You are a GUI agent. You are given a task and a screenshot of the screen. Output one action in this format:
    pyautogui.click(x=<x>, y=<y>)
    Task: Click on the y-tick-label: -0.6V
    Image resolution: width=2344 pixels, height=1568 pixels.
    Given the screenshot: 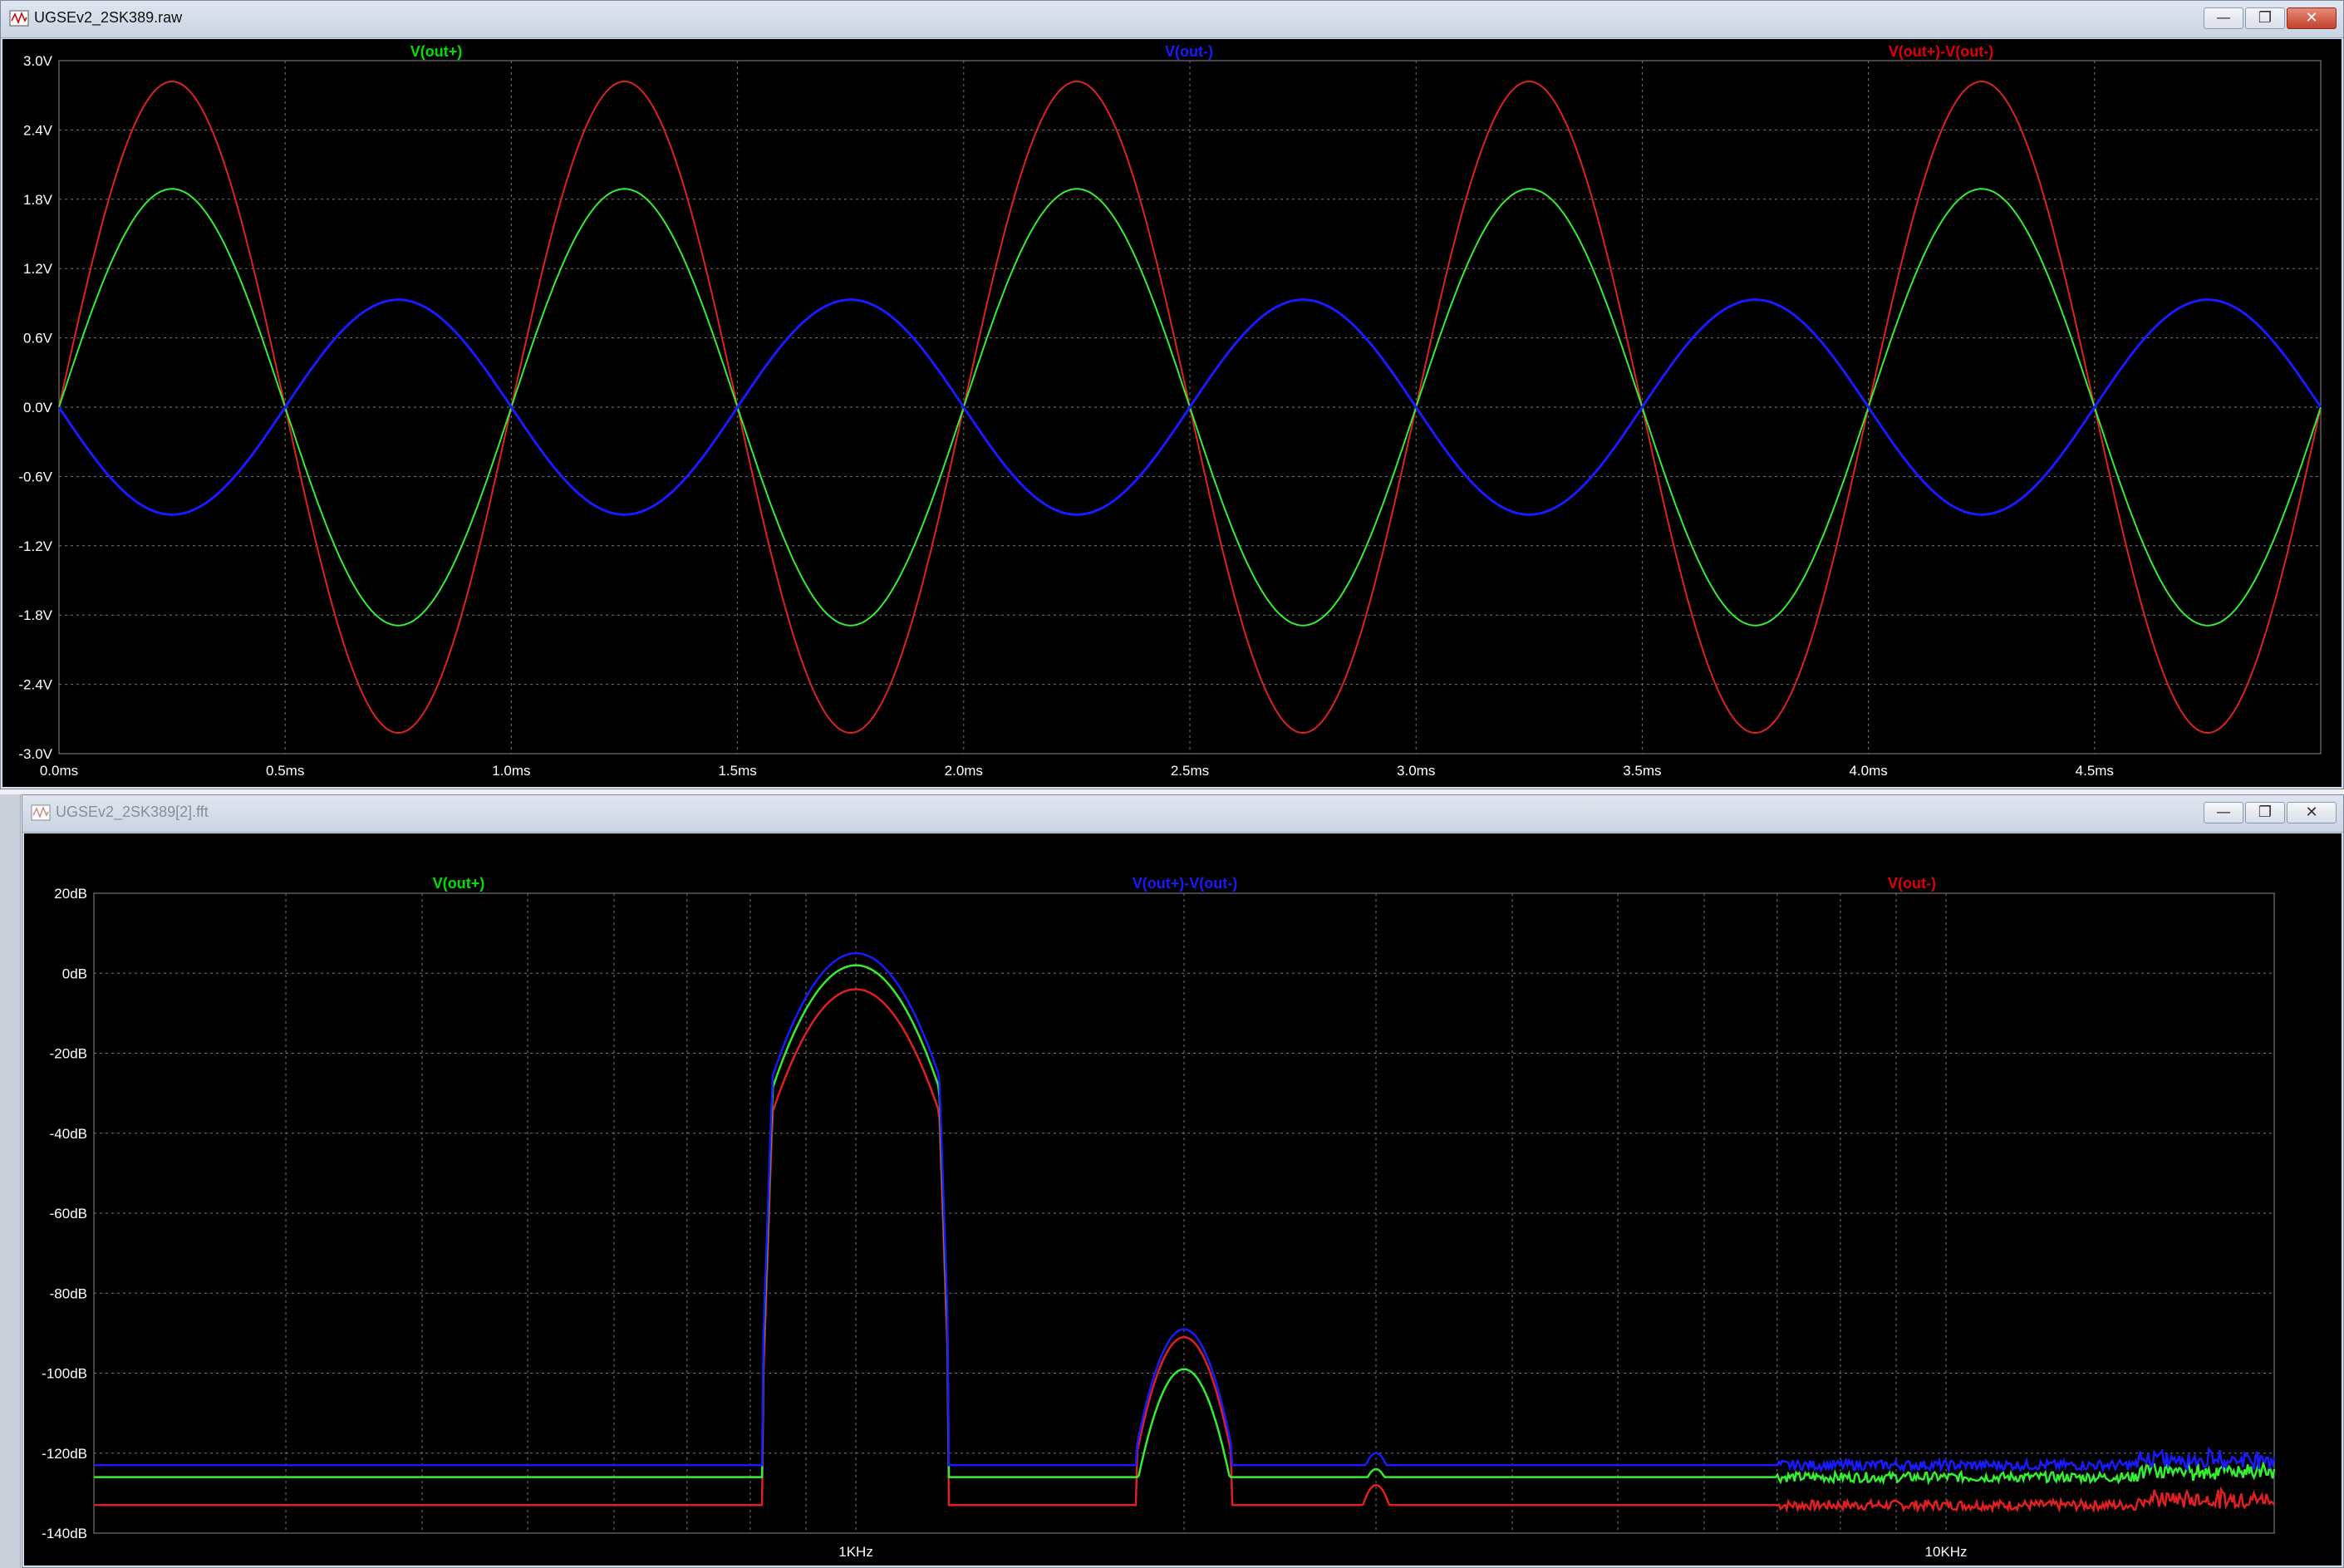 What is the action you would take?
    pyautogui.click(x=35, y=476)
    